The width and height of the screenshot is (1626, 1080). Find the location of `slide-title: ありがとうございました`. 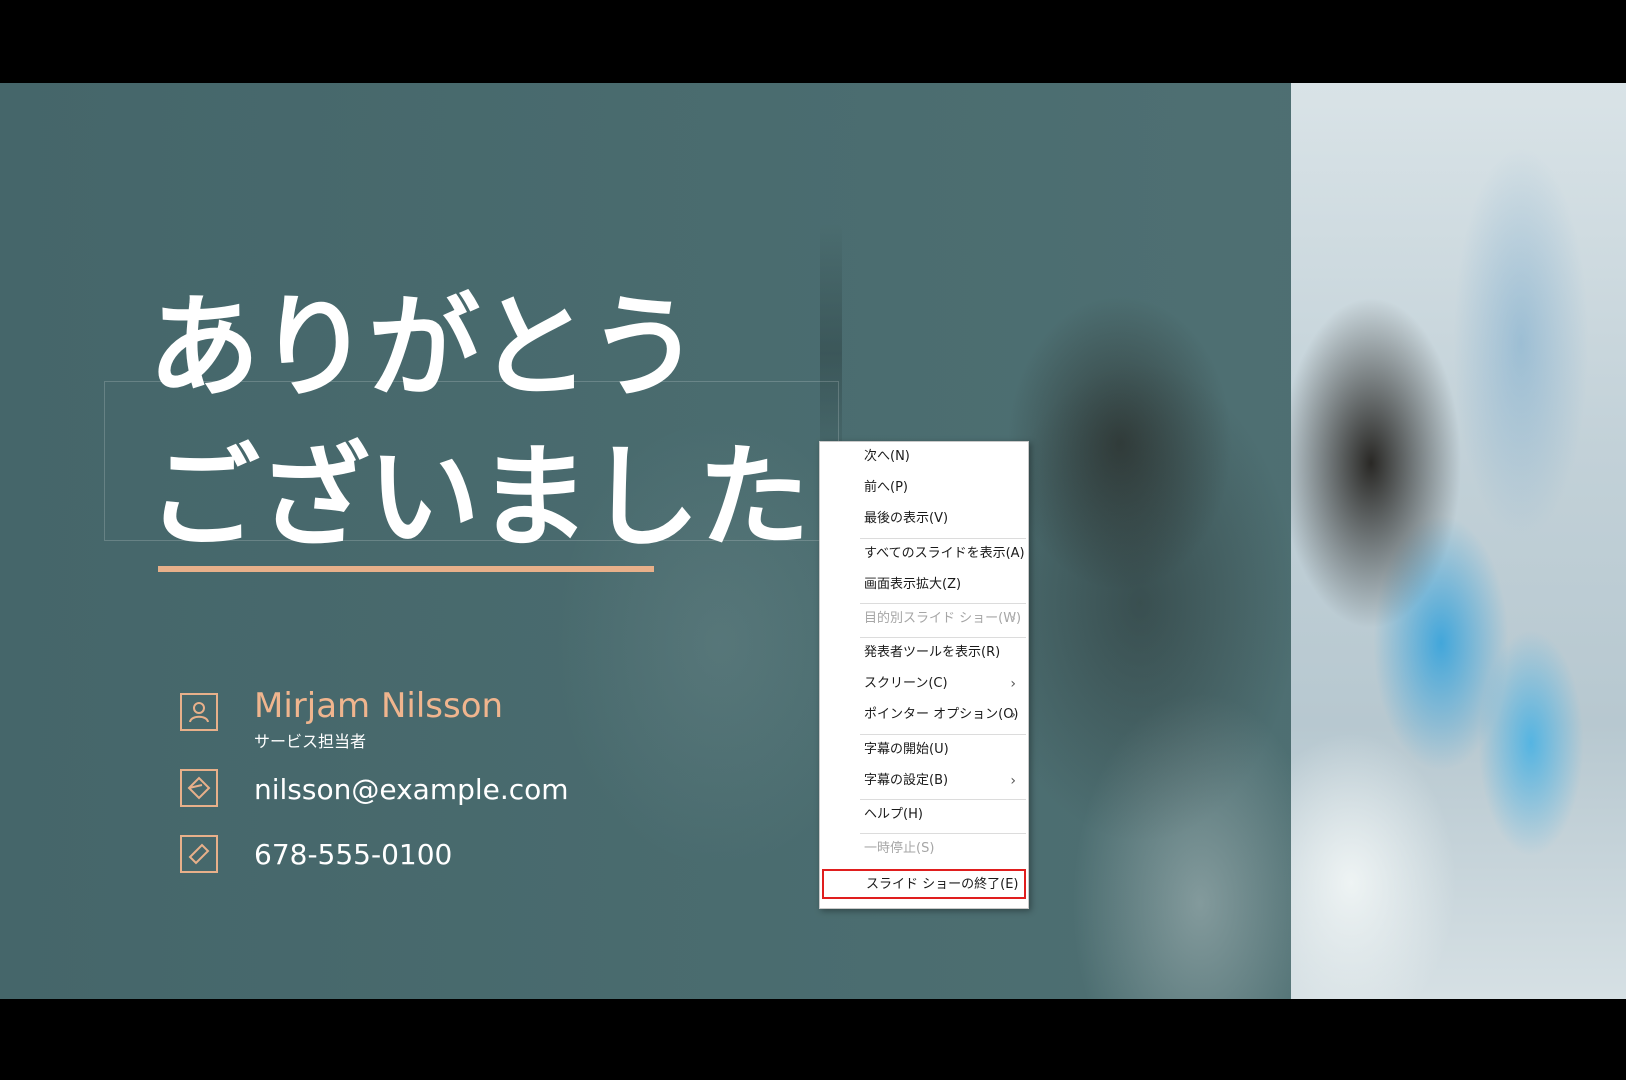

slide-title: ありがとうございました is located at coordinates (479, 423).